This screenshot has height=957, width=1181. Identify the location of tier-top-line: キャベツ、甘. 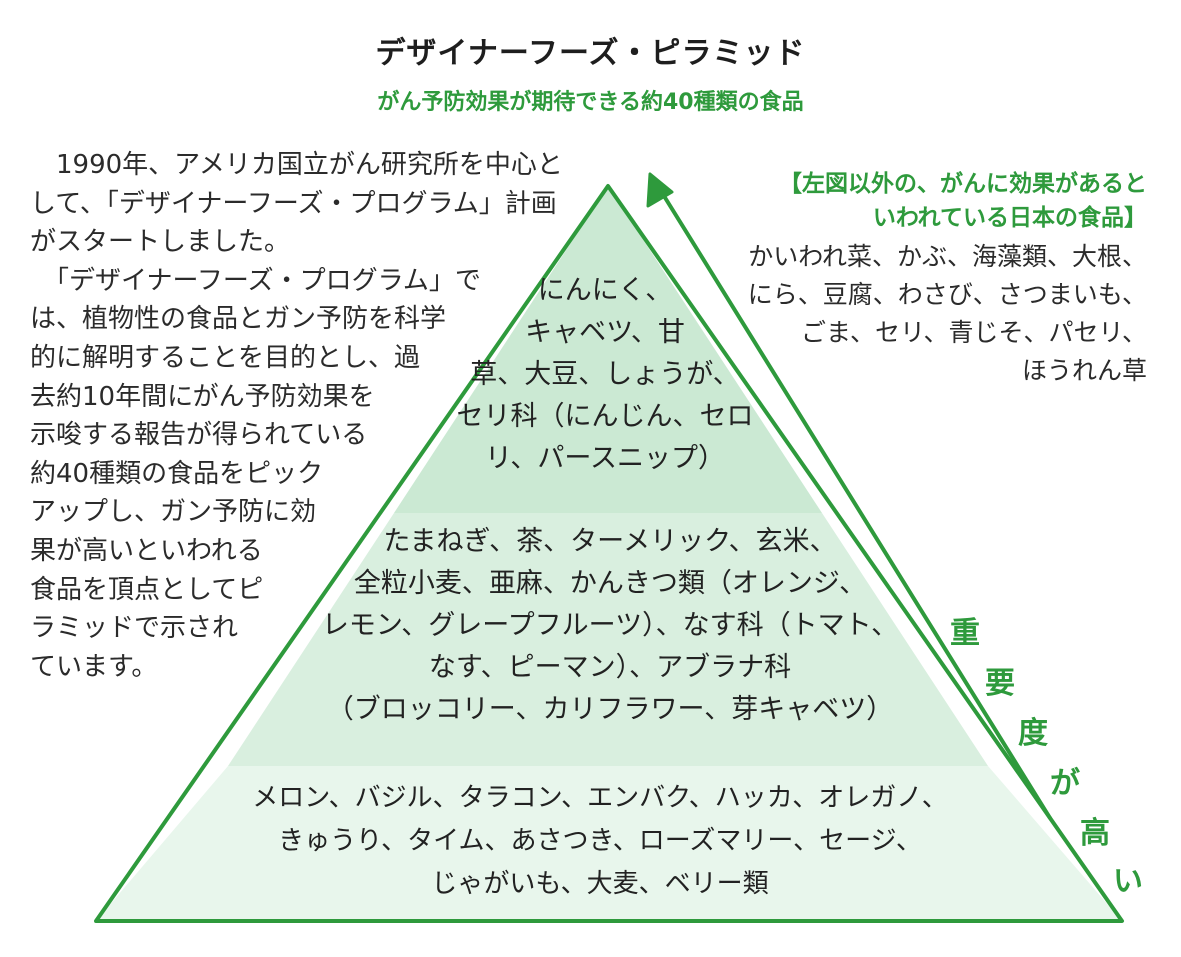
(605, 332).